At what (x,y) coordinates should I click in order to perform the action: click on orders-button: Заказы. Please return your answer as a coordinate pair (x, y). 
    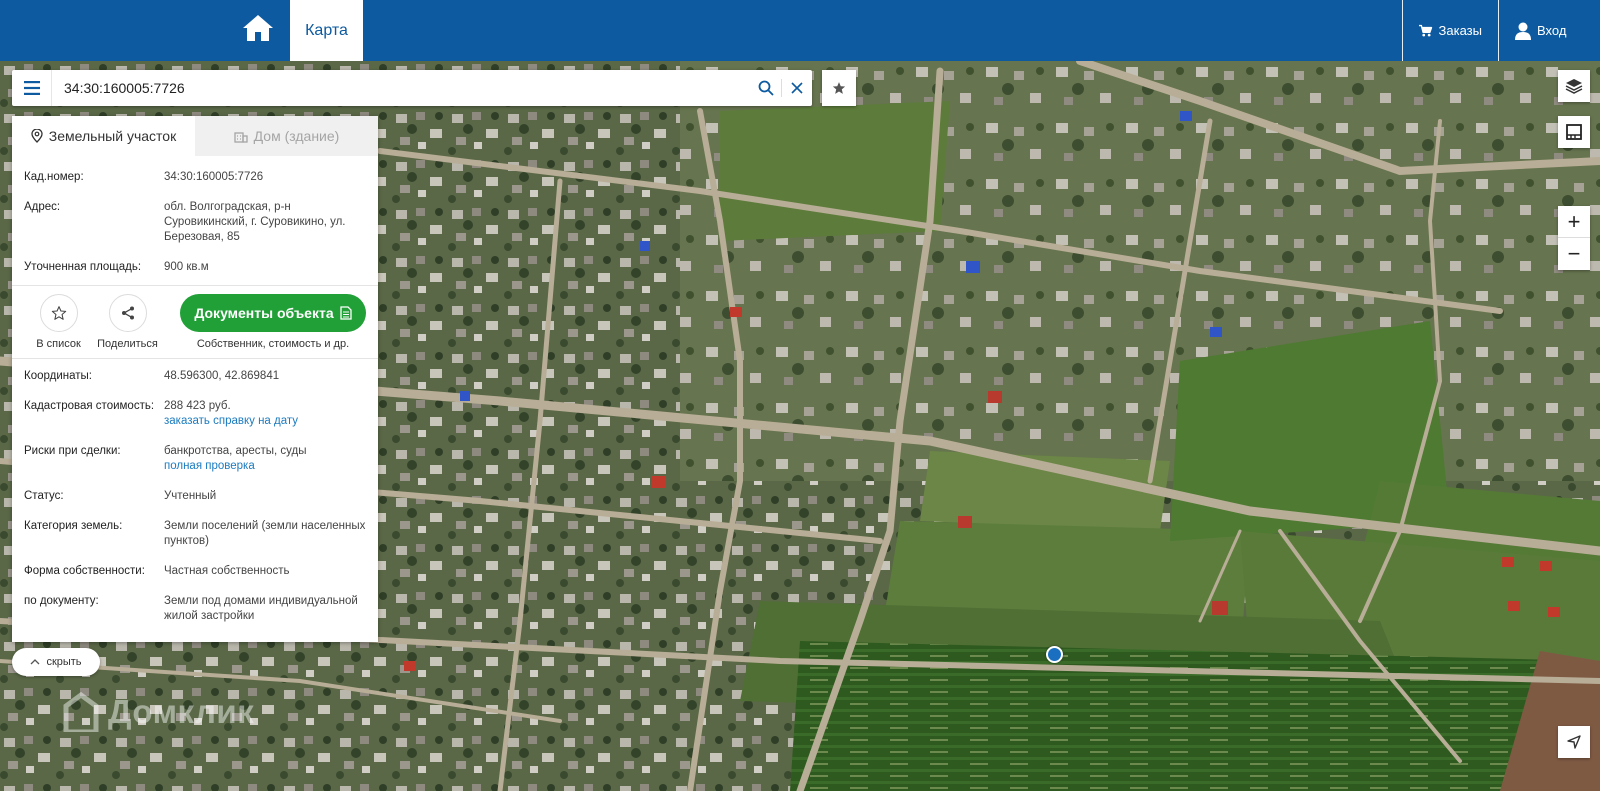
    Looking at the image, I should click on (1450, 30).